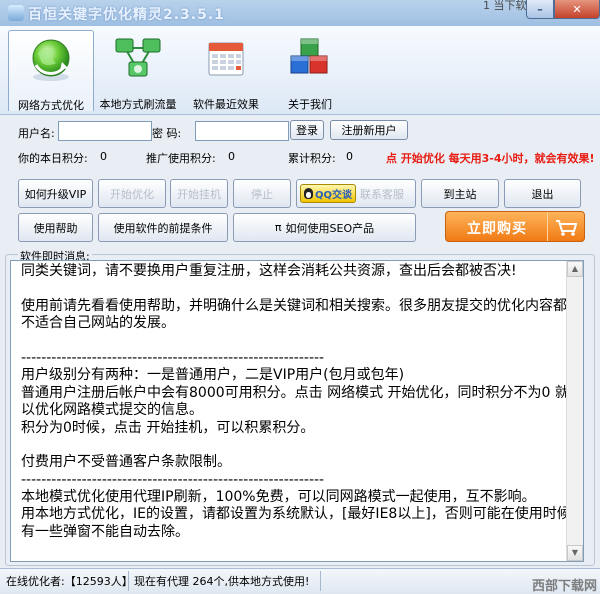  Describe the element at coordinates (105, 531) in the screenshot. I see `message-line: 有一些弹窗不能自动去除。` at that location.